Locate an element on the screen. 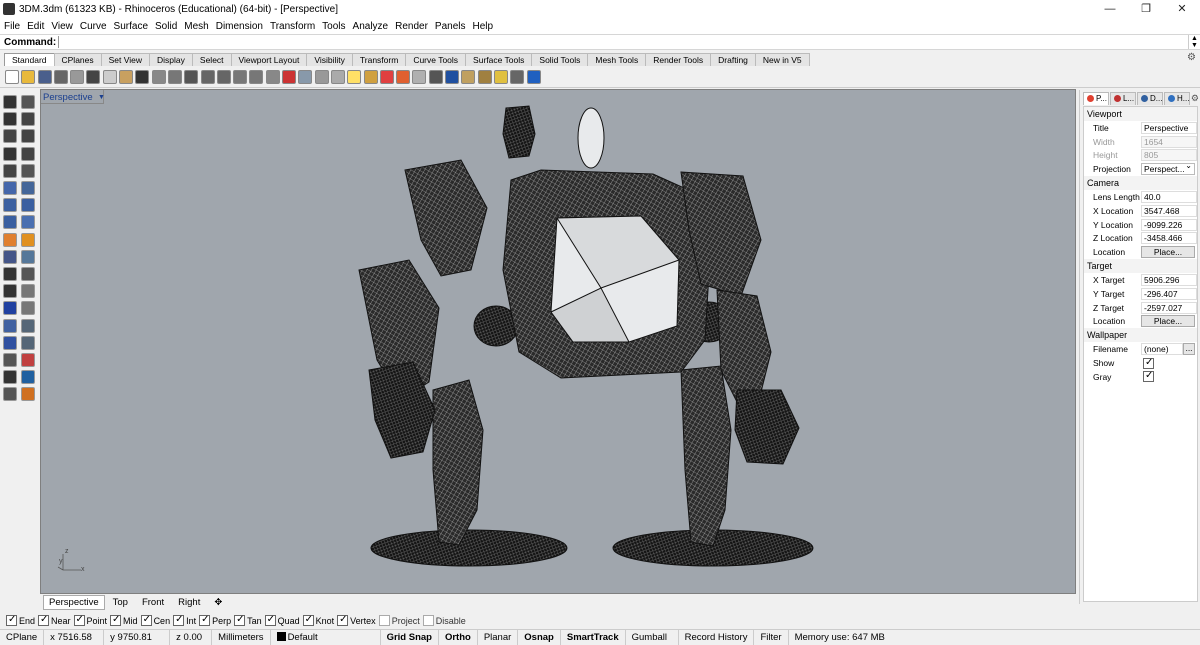 The width and height of the screenshot is (1200, 645). curve-icon is located at coordinates (28, 119).